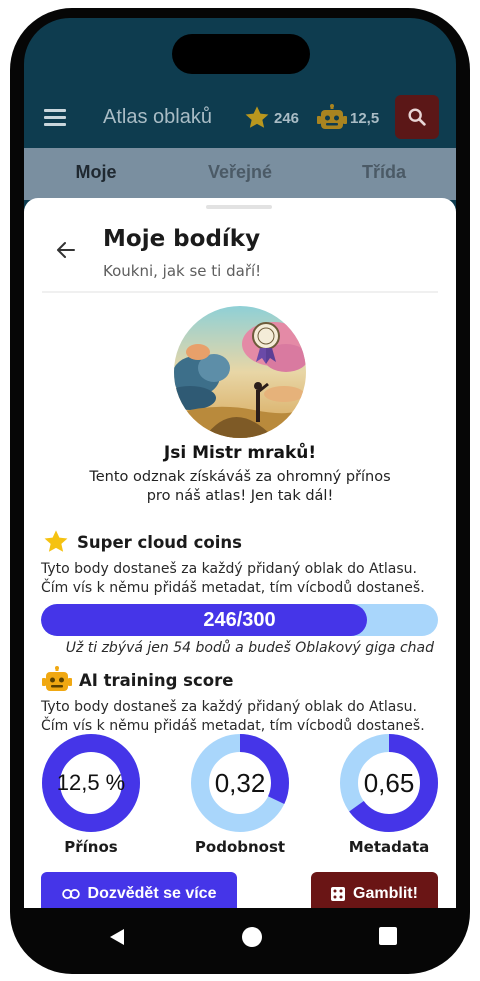  I want to click on ai-heading-label: AI training score, so click(156, 680).